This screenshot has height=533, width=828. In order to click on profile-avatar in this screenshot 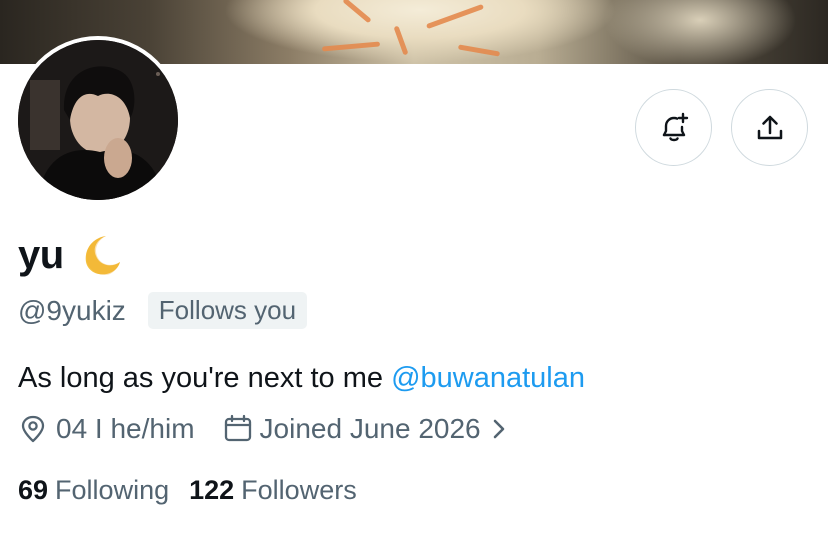, I will do `click(98, 120)`.